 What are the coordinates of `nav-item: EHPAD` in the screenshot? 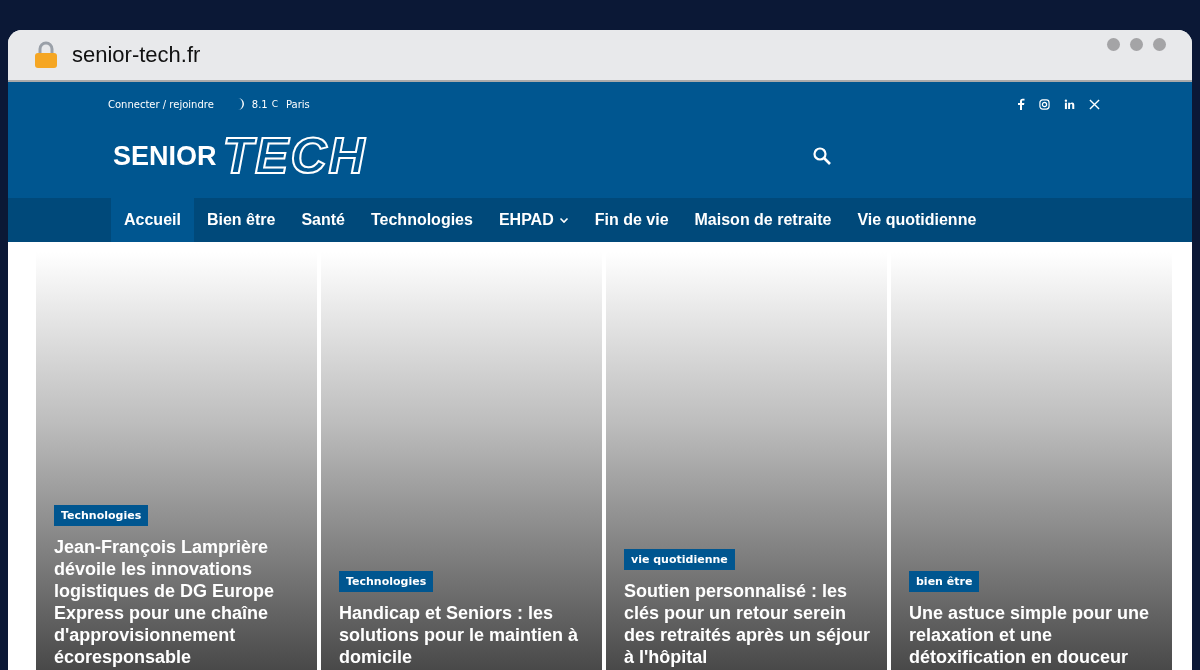 It's located at (533, 220).